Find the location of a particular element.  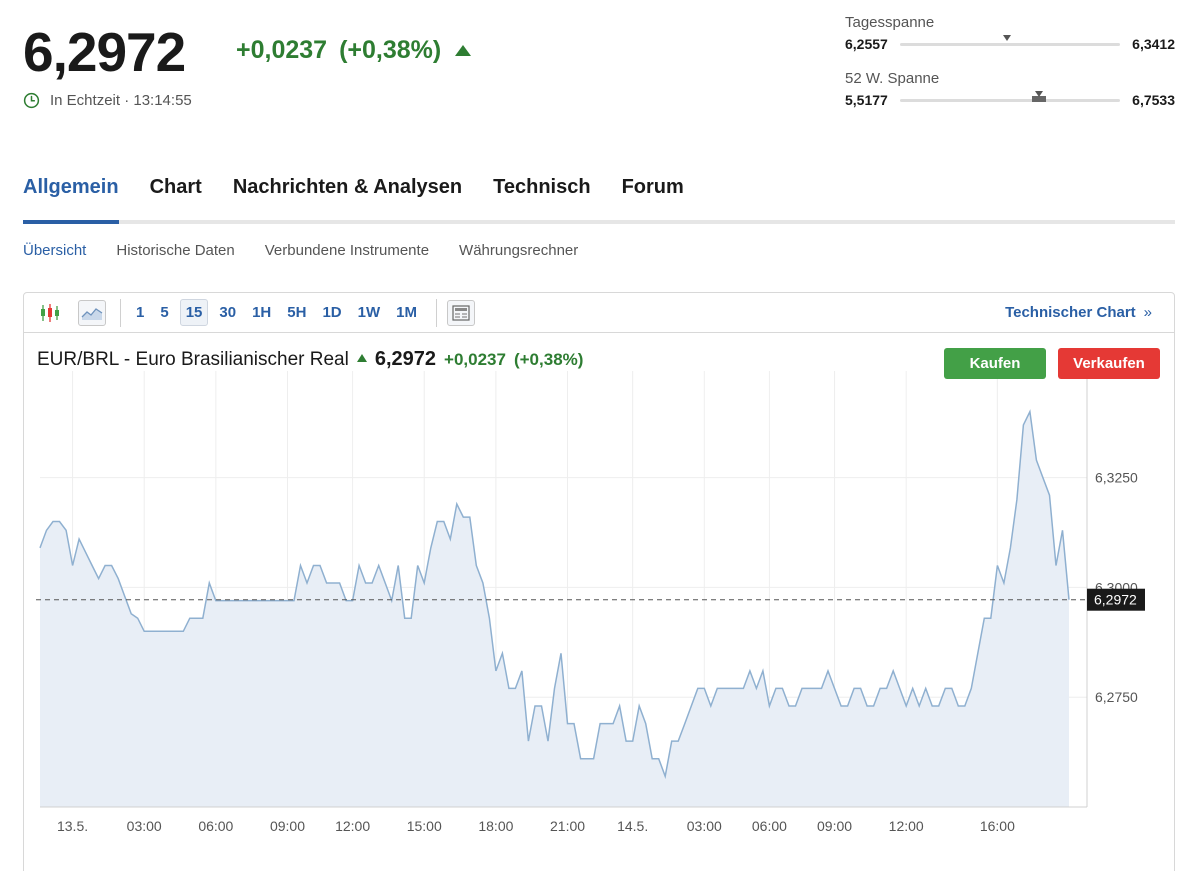

week52-range-title: 52 W. Spanne is located at coordinates (892, 78).